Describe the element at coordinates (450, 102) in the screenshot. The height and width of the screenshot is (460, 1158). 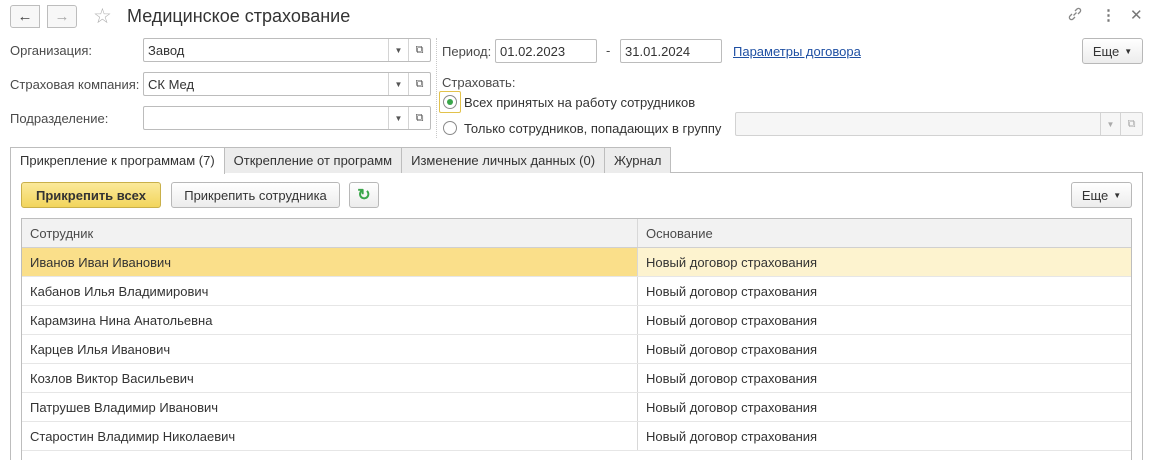
I see `radio-all-employees` at that location.